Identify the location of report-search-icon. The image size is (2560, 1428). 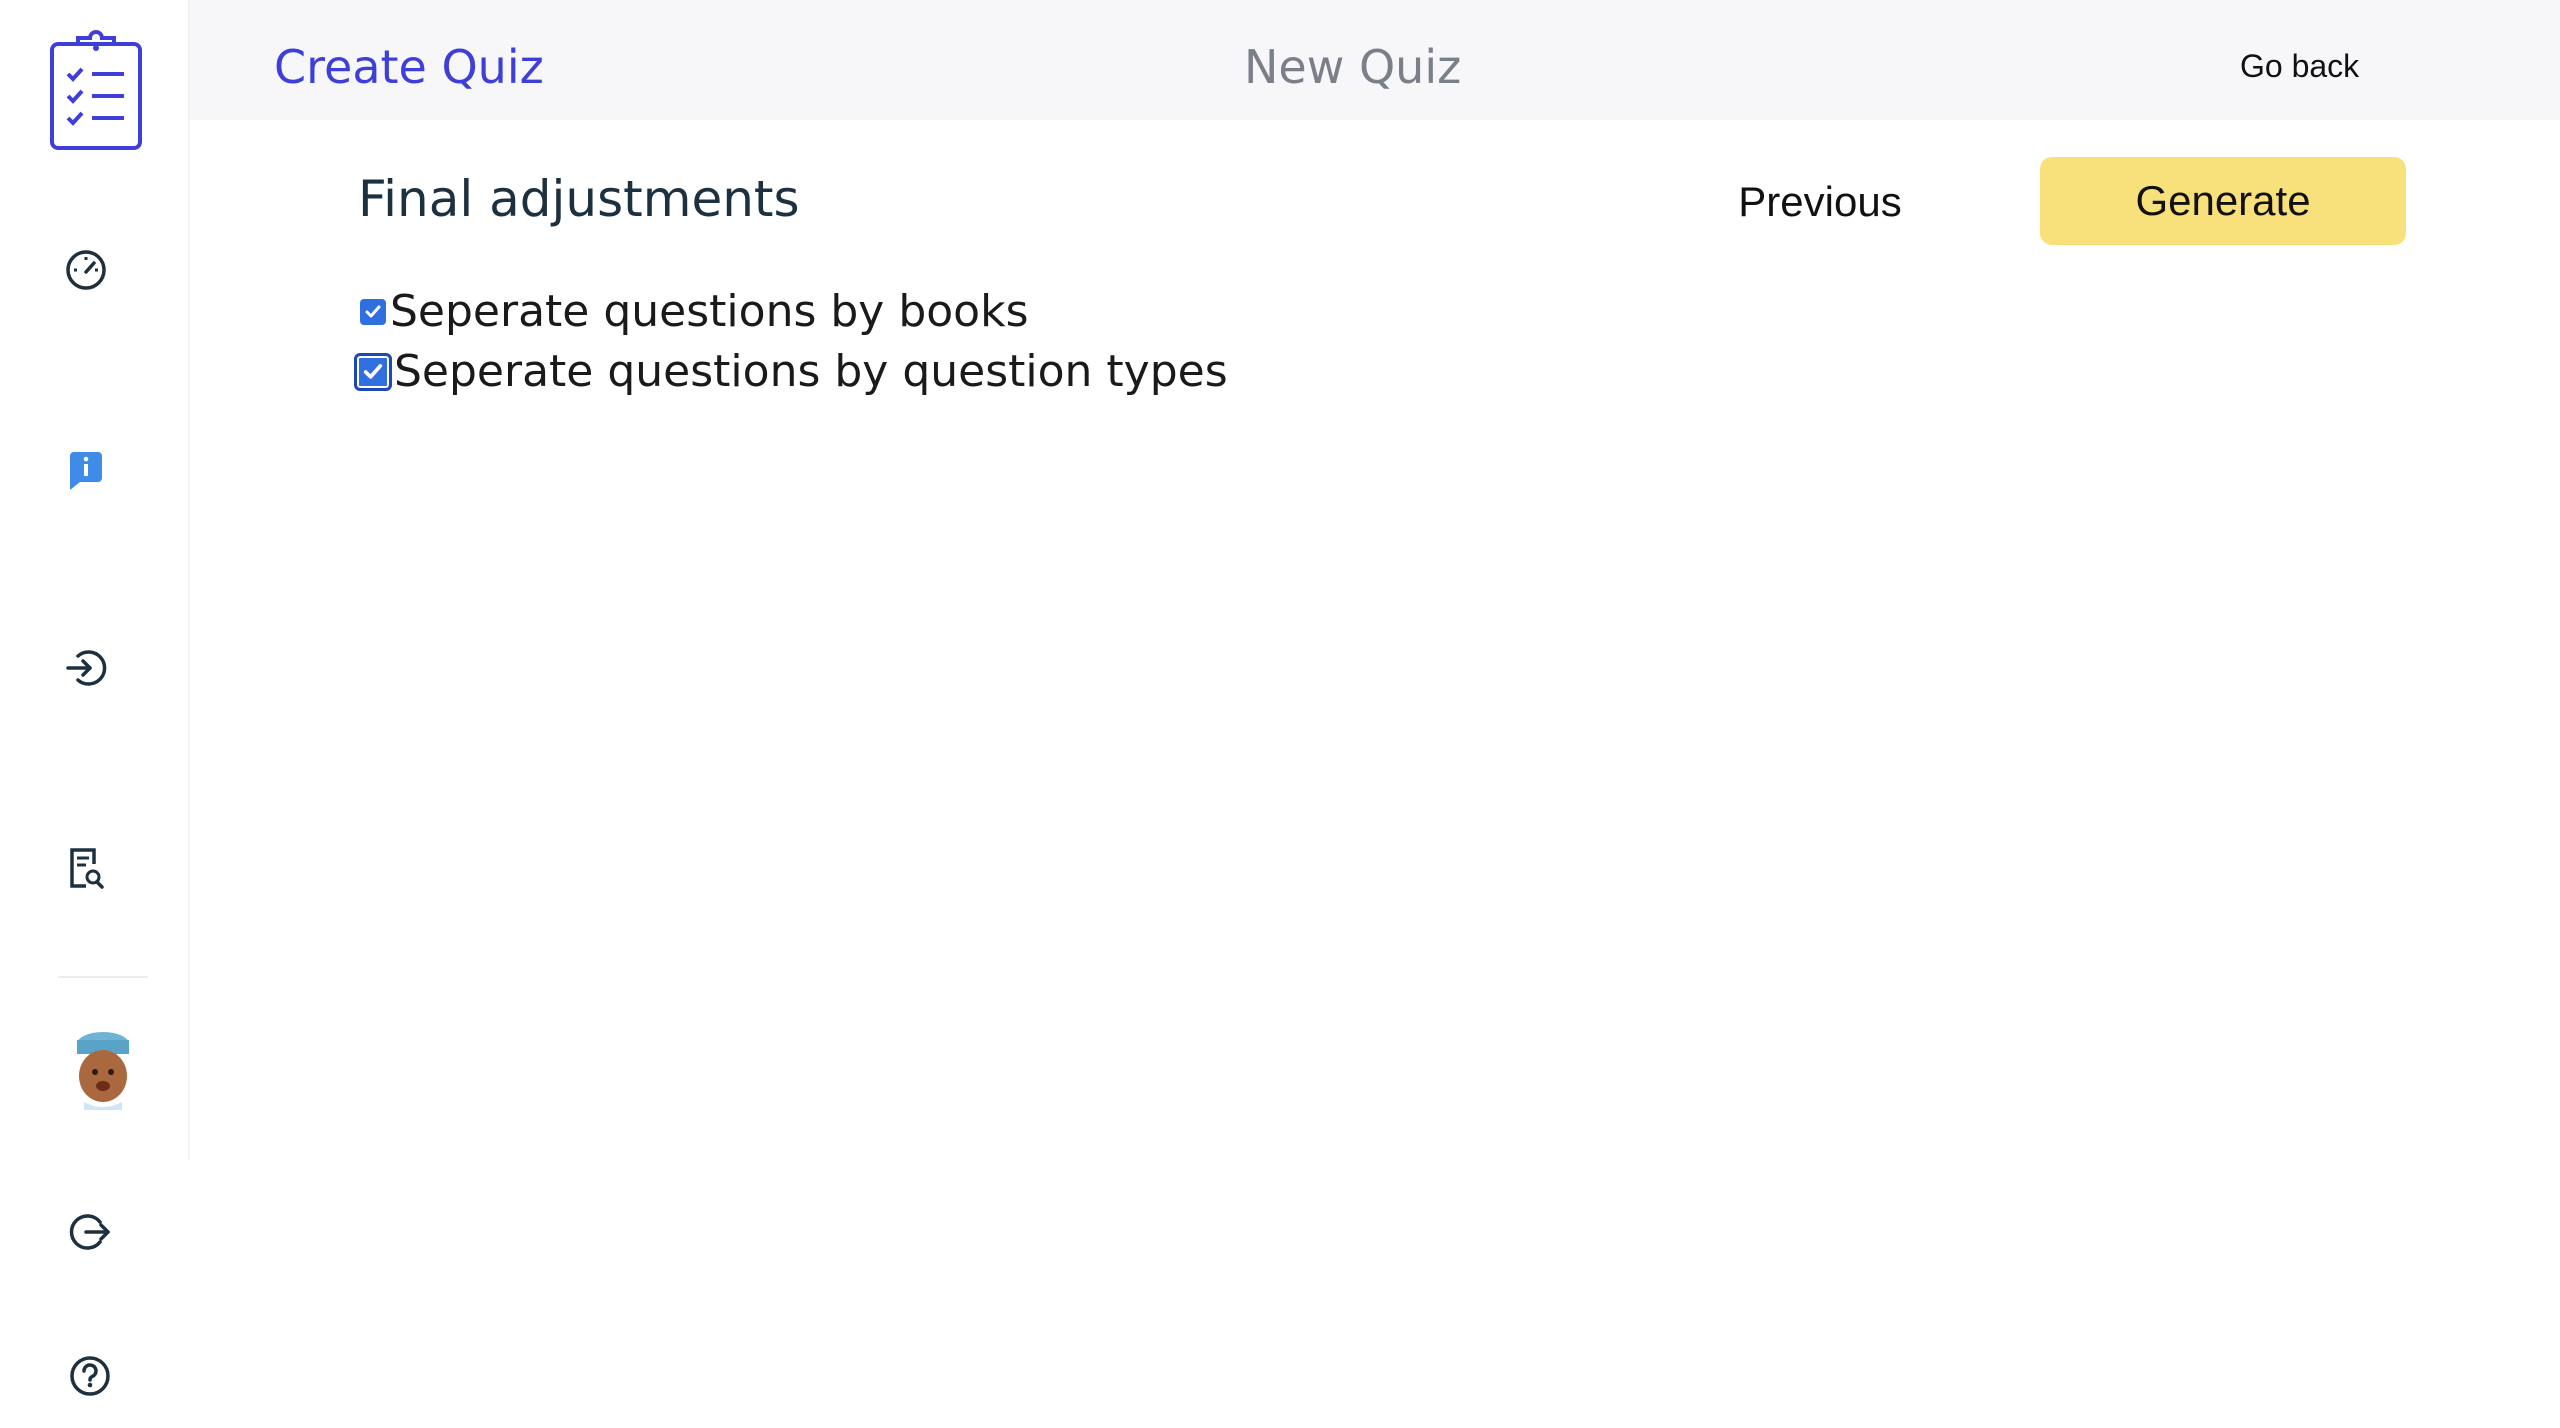
(86, 868).